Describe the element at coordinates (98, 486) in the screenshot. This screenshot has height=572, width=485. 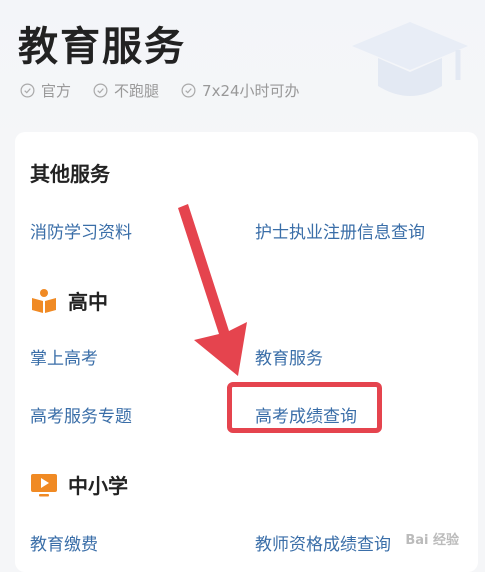
I see `section-title-label: 中小学` at that location.